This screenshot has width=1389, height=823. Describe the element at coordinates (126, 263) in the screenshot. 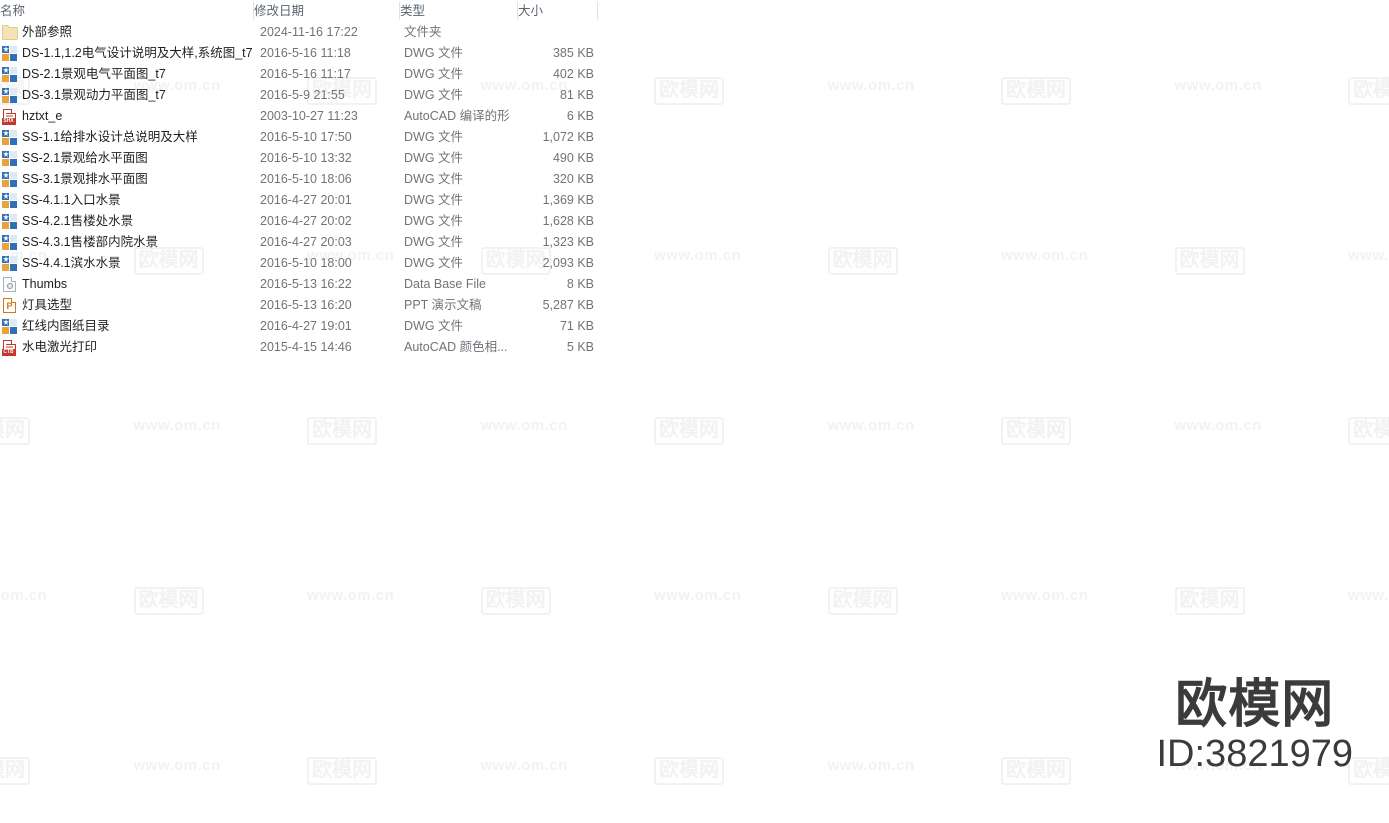

I see `file-name-cell: SS-4.4.1滨水水景` at that location.